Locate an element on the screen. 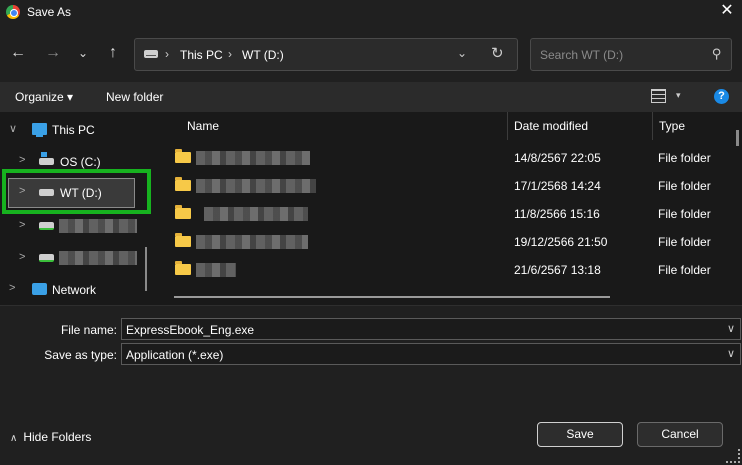 The width and height of the screenshot is (742, 465). back-button: ← is located at coordinates (18, 53).